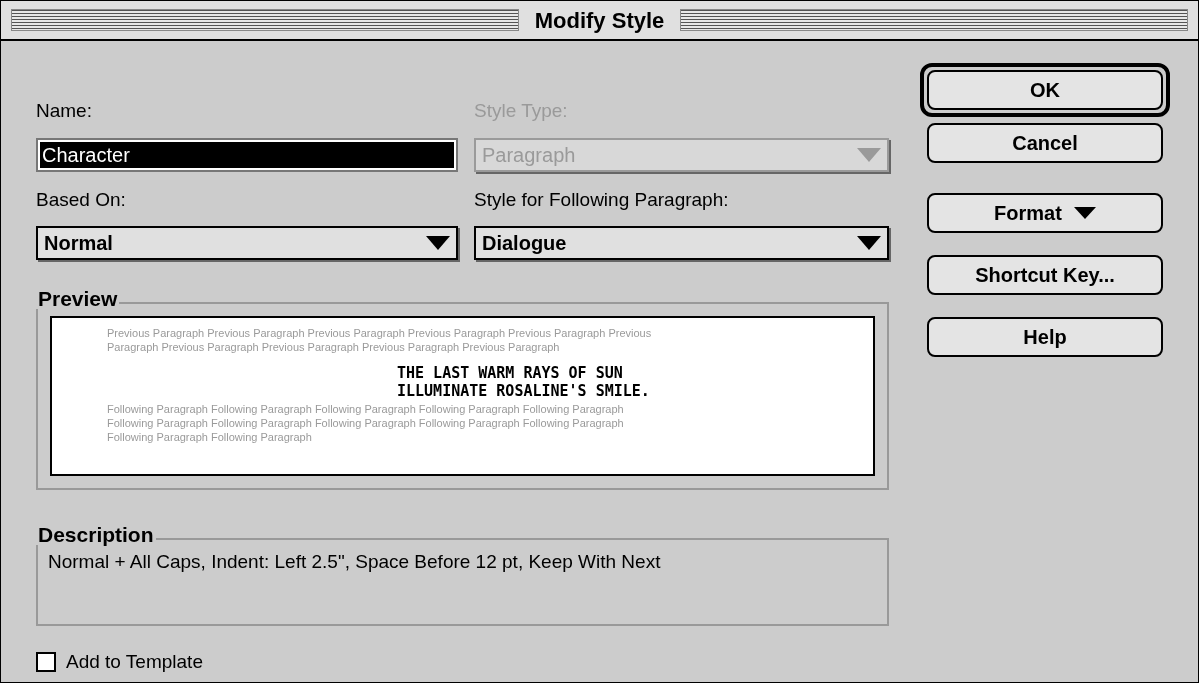  I want to click on following-paragraph-text: Following Paragraph Following Paragraph, so click(210, 437).